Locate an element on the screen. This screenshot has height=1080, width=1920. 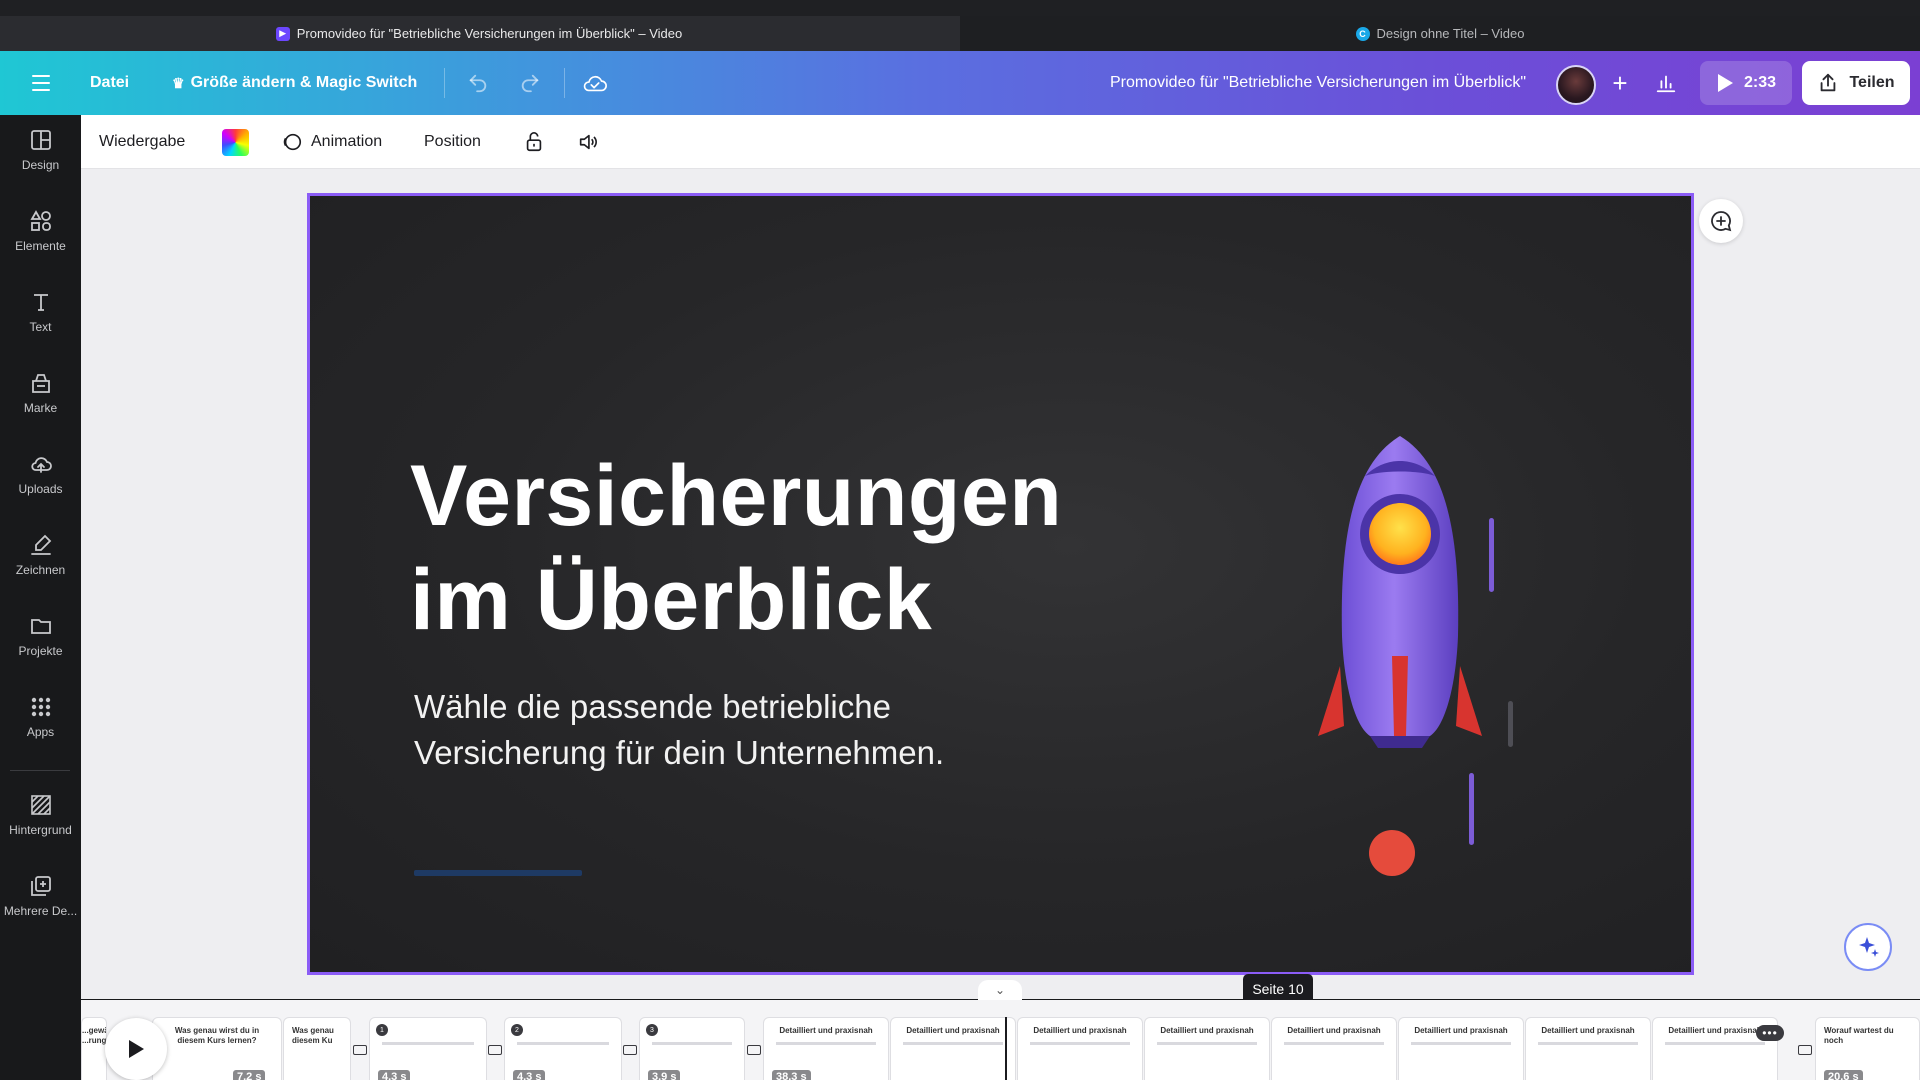
cloud-saved-icon is located at coordinates (595, 83).